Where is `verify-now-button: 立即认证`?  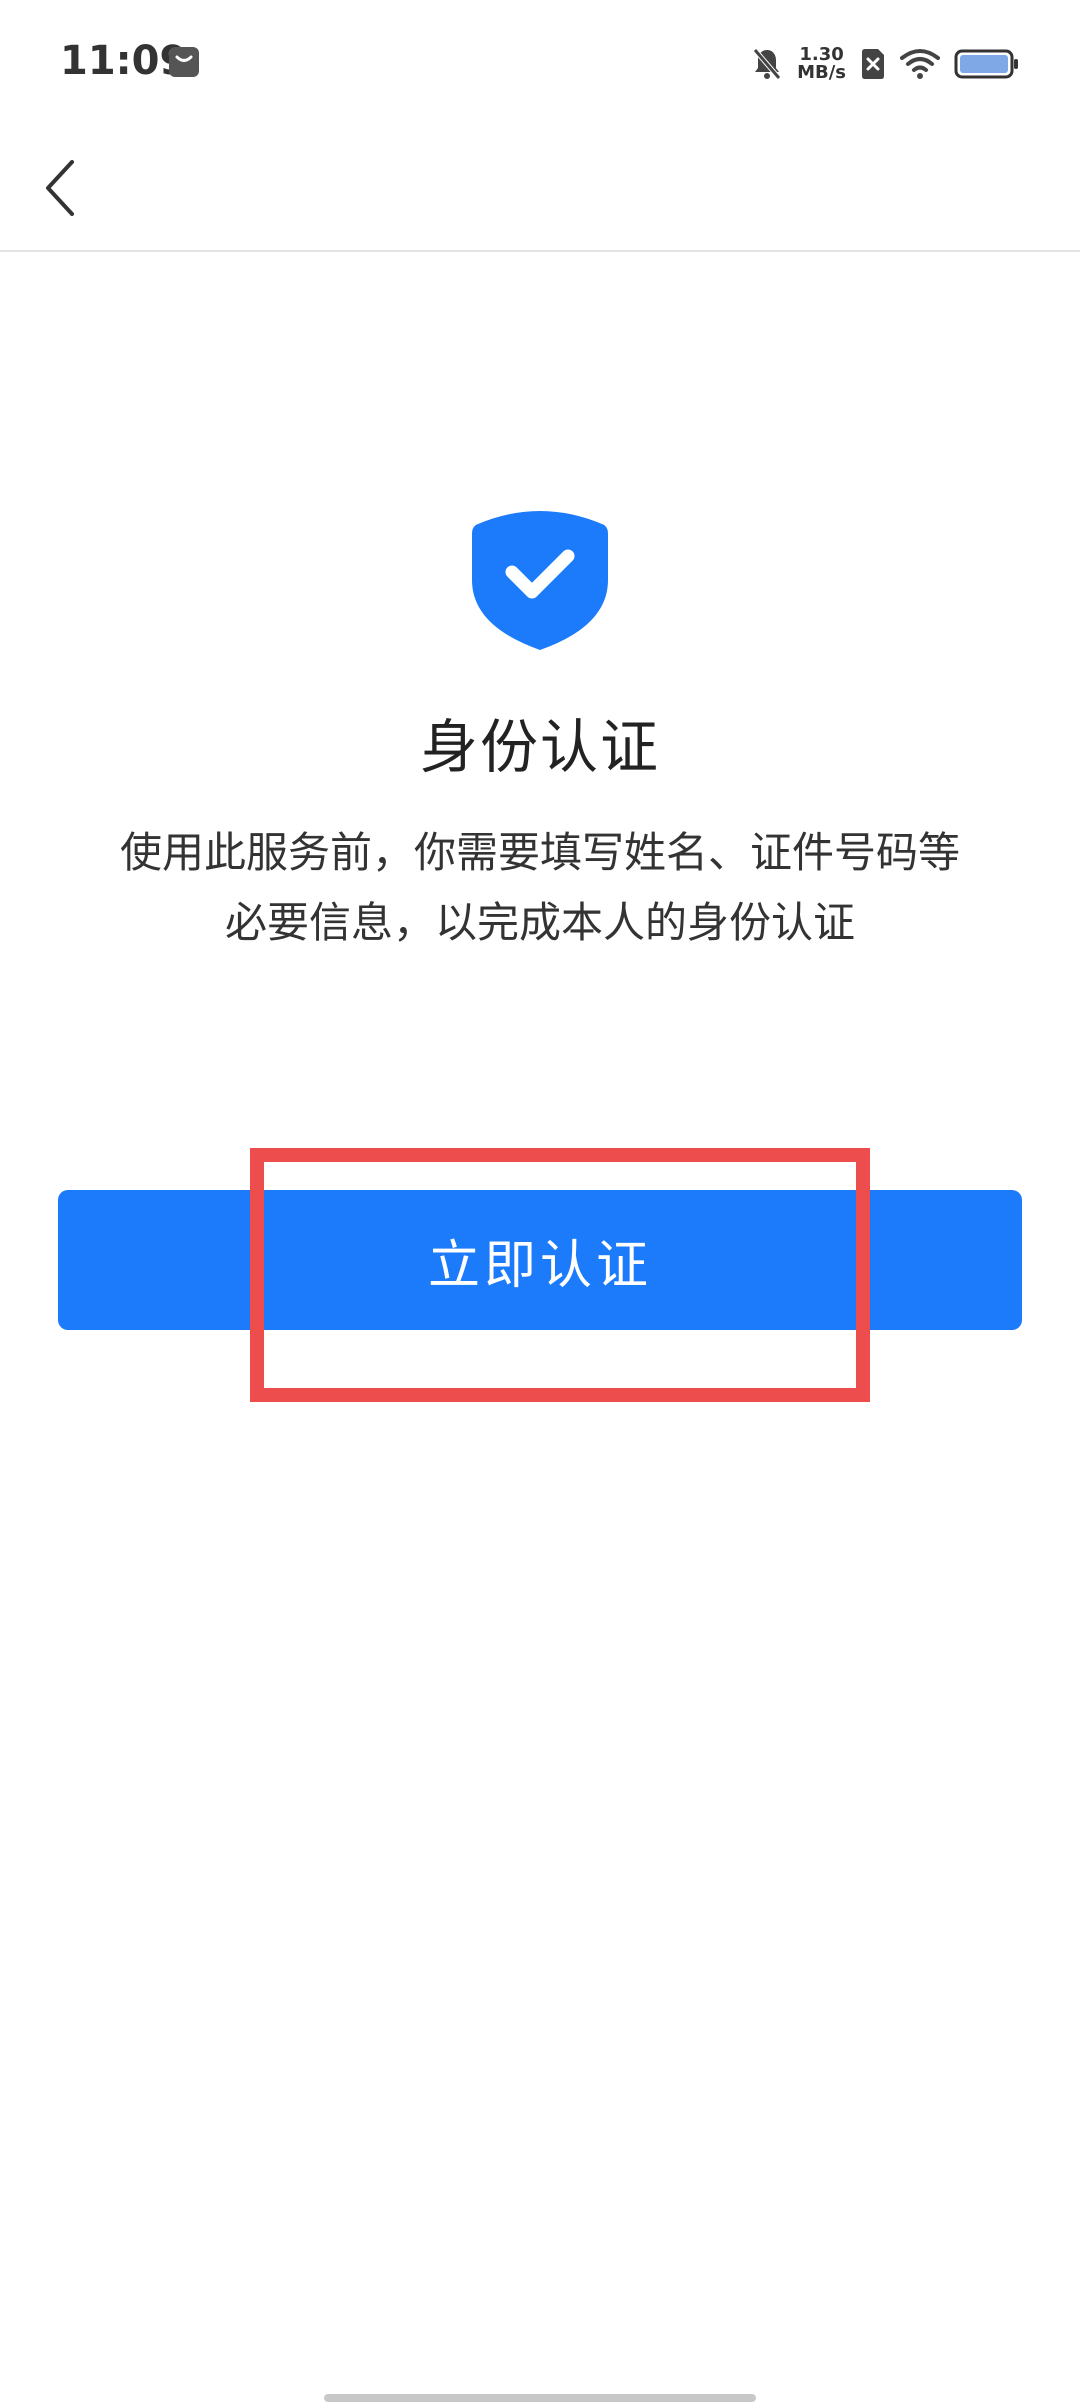
verify-now-button: 立即认证 is located at coordinates (540, 1260).